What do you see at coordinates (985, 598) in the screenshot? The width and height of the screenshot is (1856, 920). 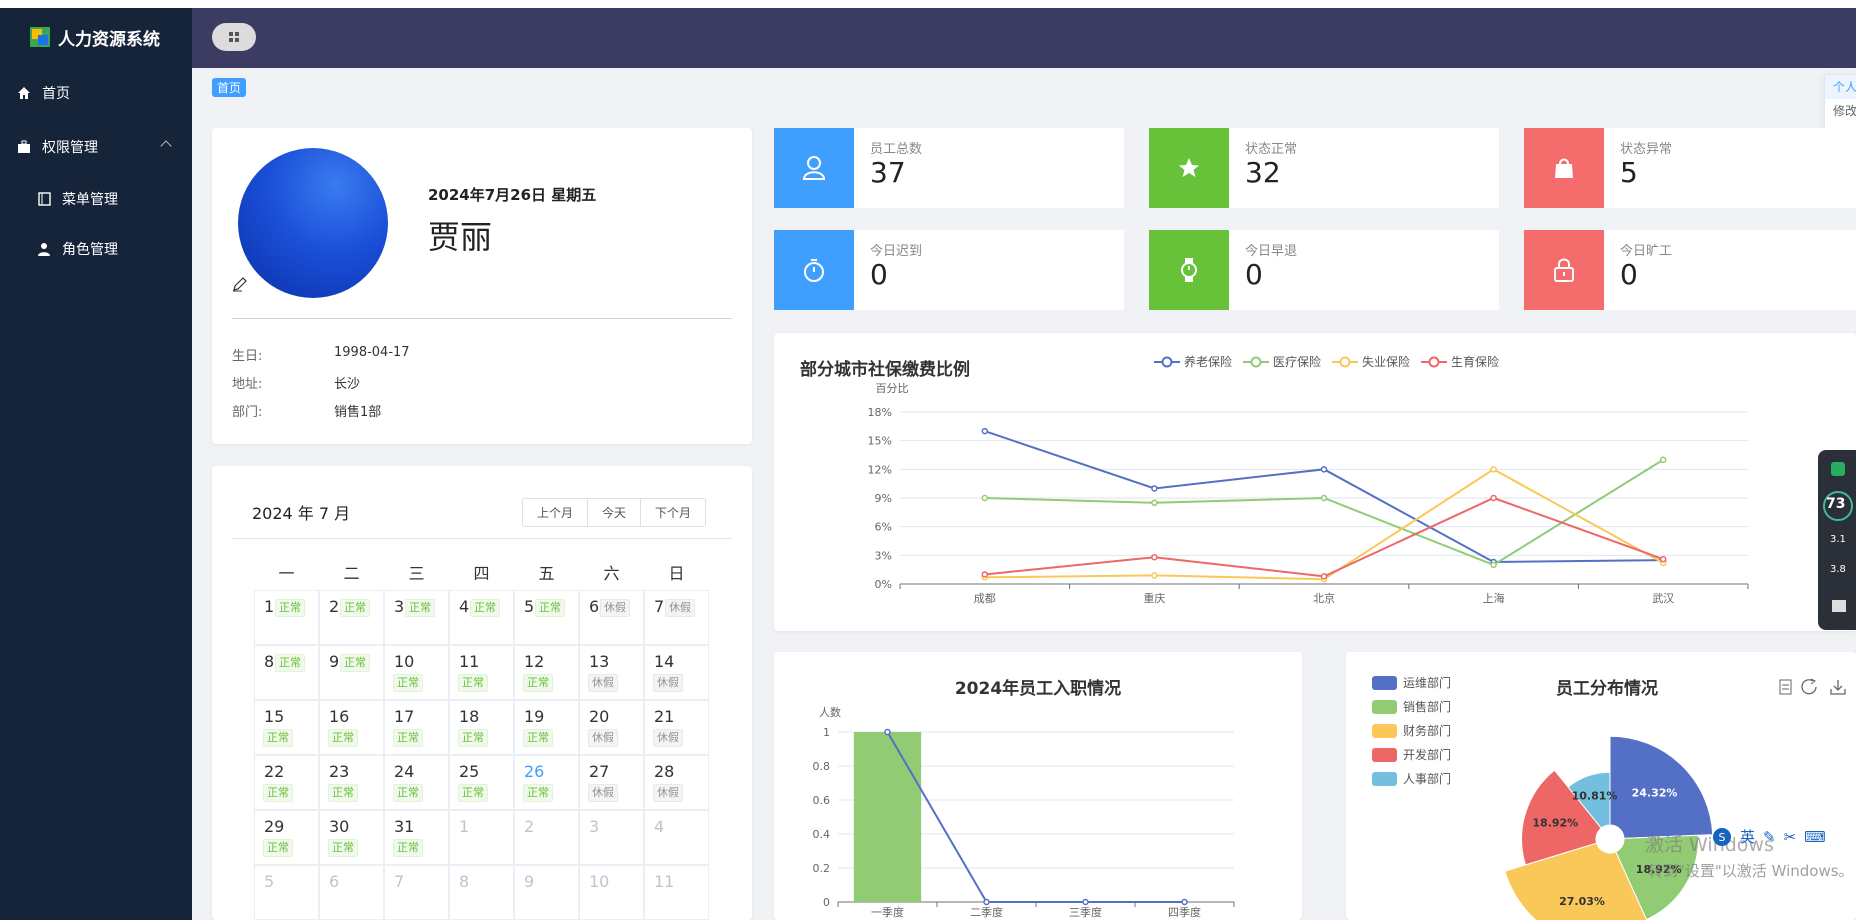 I see `x-tick-label: 成都` at bounding box center [985, 598].